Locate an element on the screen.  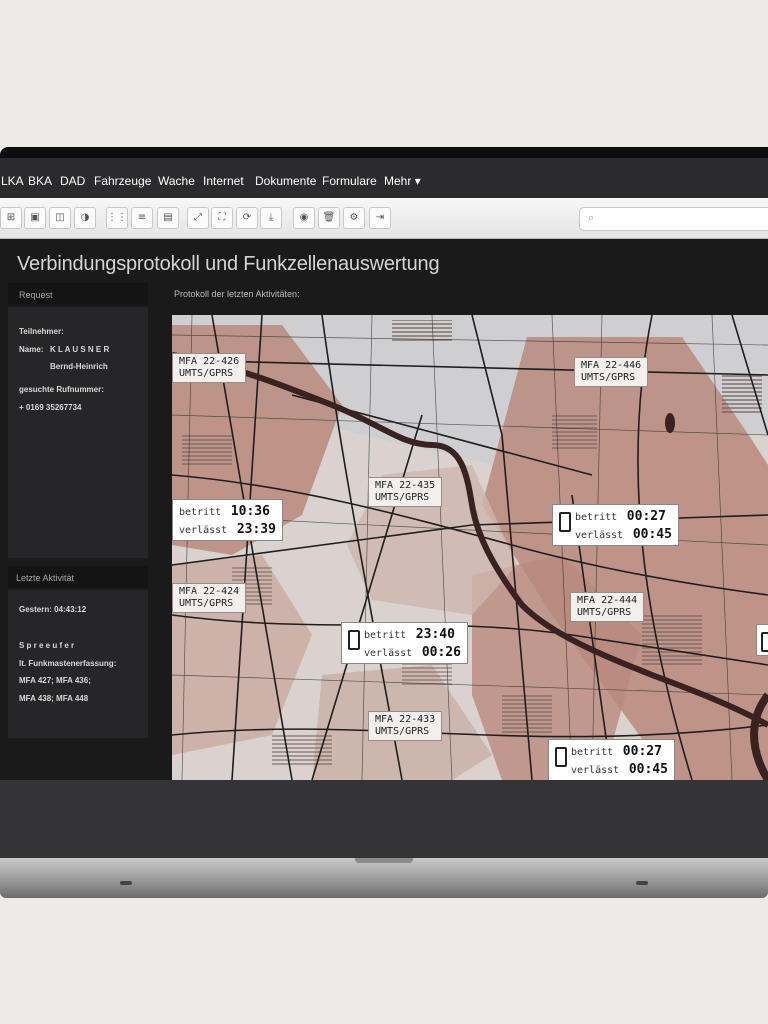
logout-icon: ⇥ is located at coordinates (380, 218).